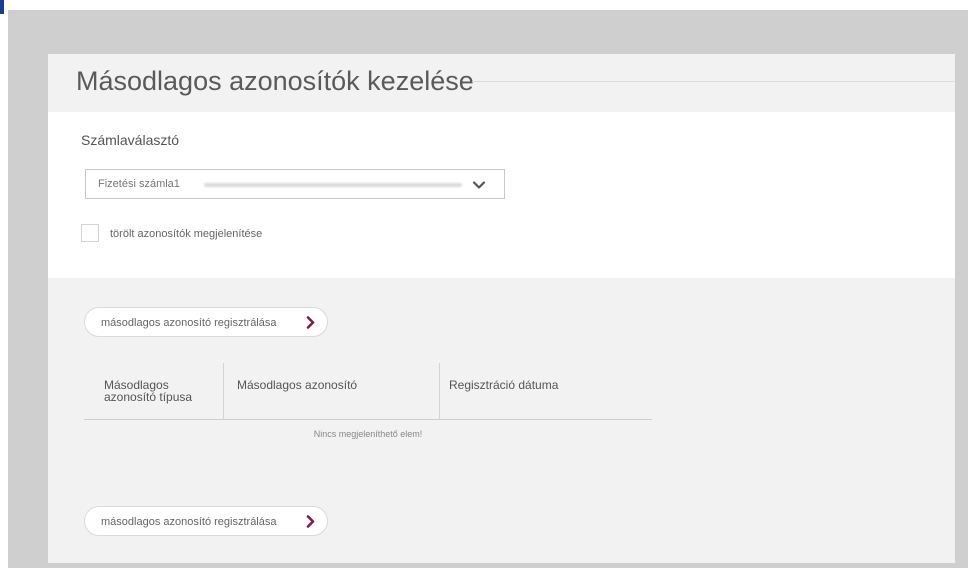 This screenshot has width=980, height=582. I want to click on account-select-value: Fizetési számla1, so click(139, 184).